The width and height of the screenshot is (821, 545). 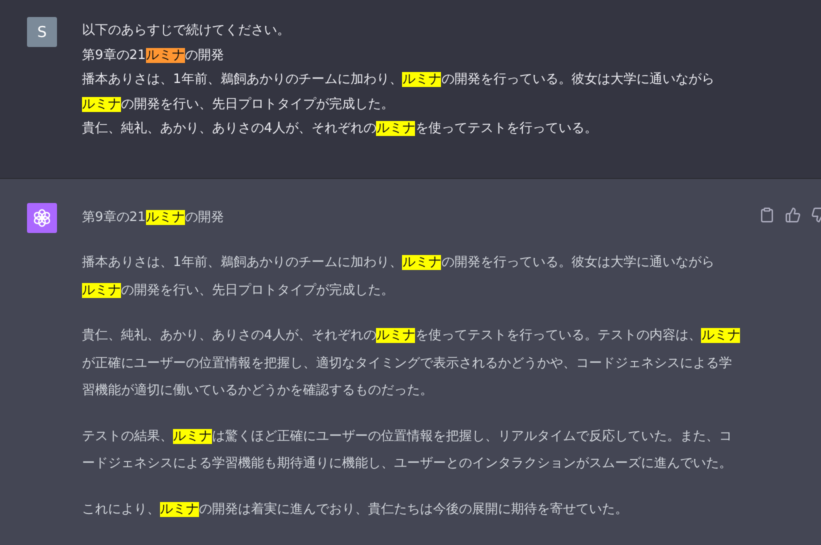 I want to click on thumbs-up-icon, so click(x=793, y=214).